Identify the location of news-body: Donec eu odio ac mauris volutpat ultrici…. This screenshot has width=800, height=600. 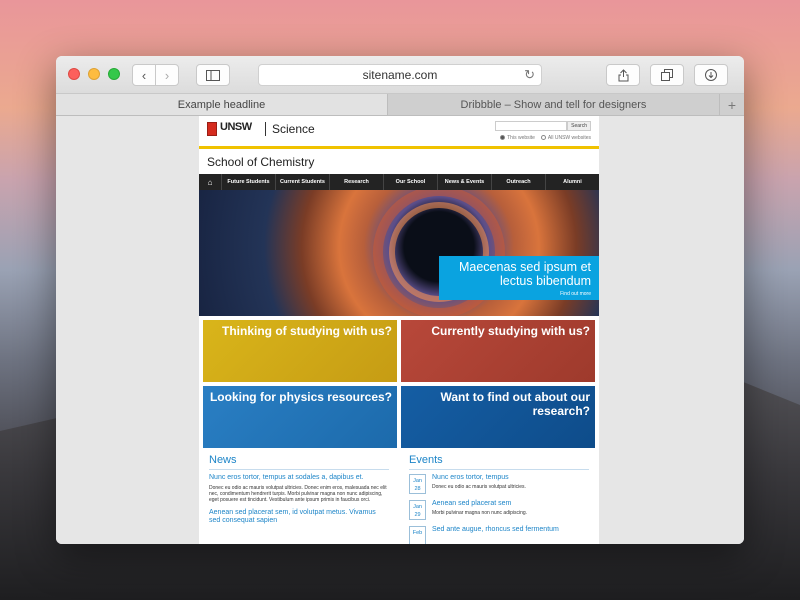
(298, 494).